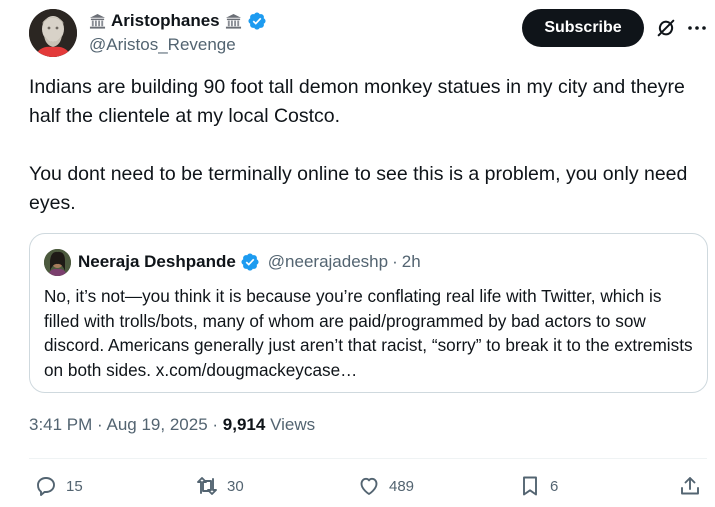  What do you see at coordinates (178, 33) in the screenshot?
I see `author-names: Aristophanes @Aristos_Revenge` at bounding box center [178, 33].